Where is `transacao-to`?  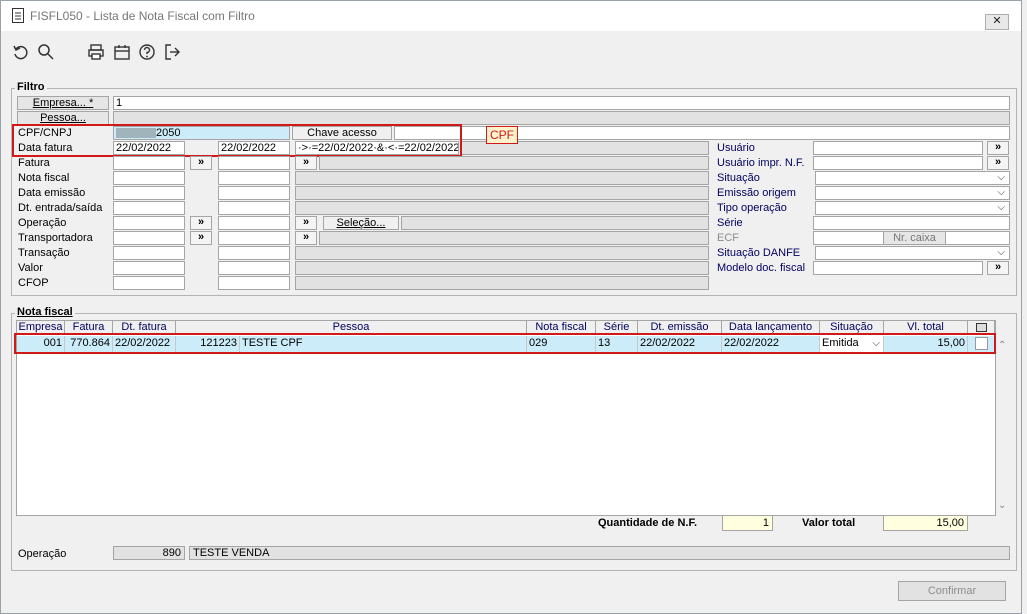 transacao-to is located at coordinates (254, 253).